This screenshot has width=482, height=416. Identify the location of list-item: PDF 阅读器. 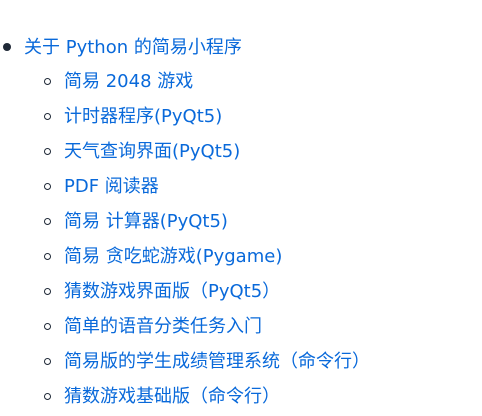
(253, 190).